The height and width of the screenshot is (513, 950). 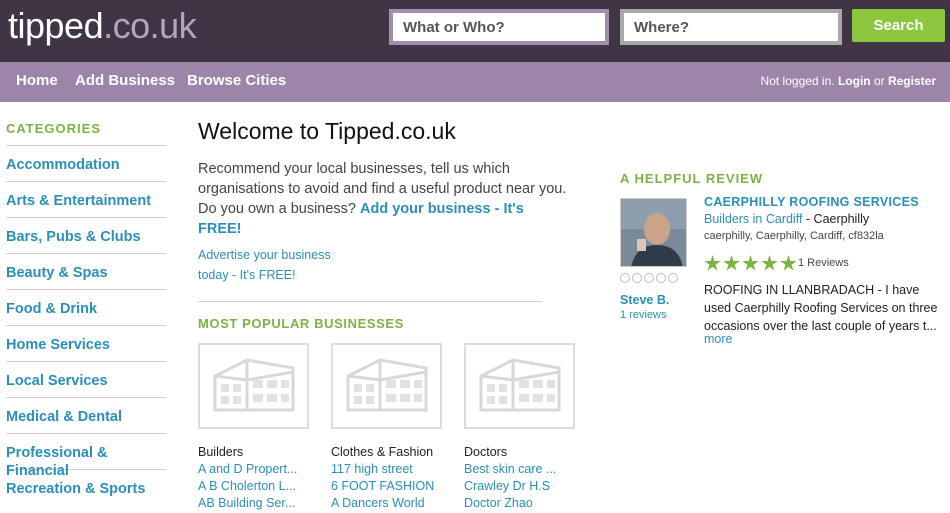 I want to click on list-item: Medical & Dental, so click(x=86, y=415).